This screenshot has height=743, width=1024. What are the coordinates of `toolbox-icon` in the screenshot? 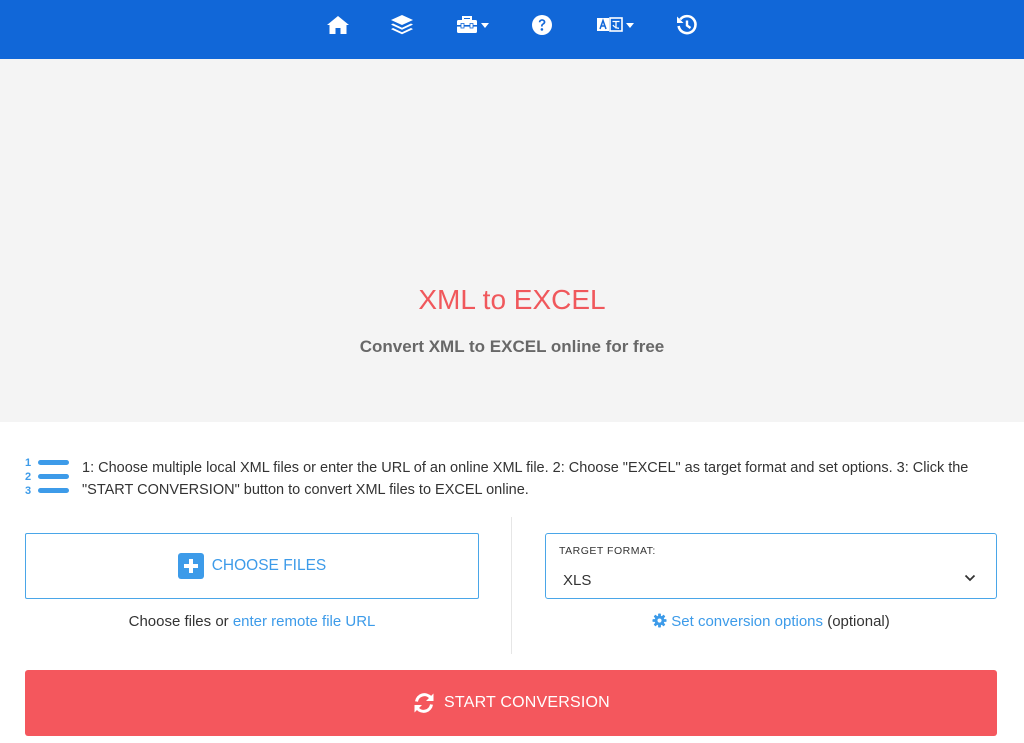 It's located at (466, 24).